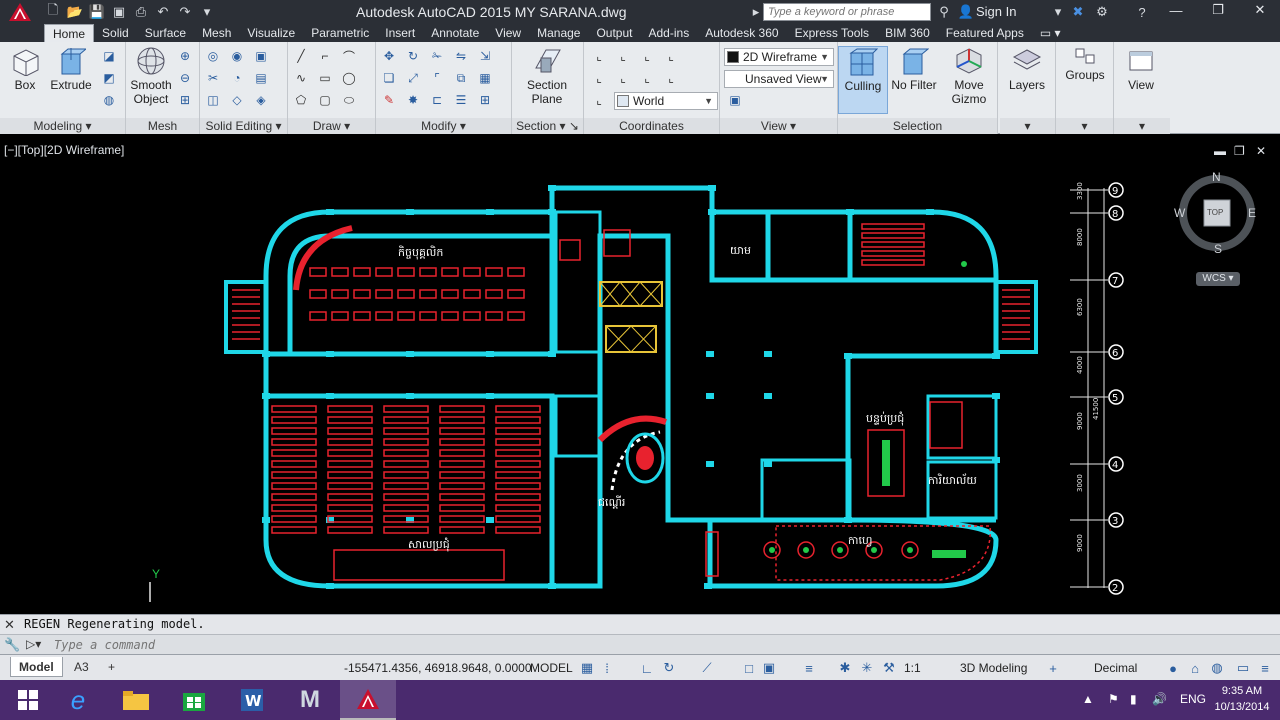  Describe the element at coordinates (109, 100) in the screenshot. I see `revolve-icon: ◍` at that location.